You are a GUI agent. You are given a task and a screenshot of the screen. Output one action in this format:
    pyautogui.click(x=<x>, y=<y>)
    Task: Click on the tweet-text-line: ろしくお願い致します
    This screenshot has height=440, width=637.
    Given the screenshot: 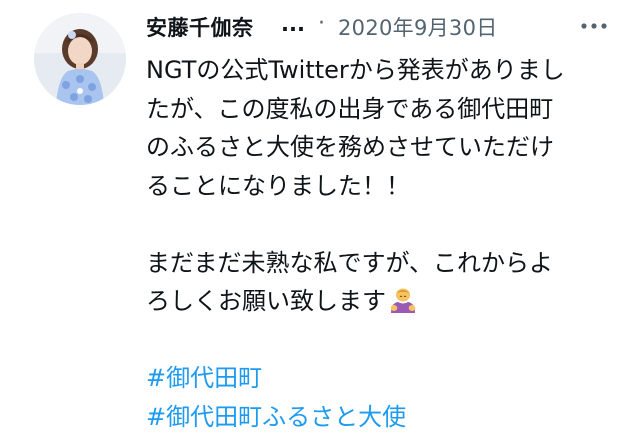 What is the action you would take?
    pyautogui.click(x=266, y=301)
    